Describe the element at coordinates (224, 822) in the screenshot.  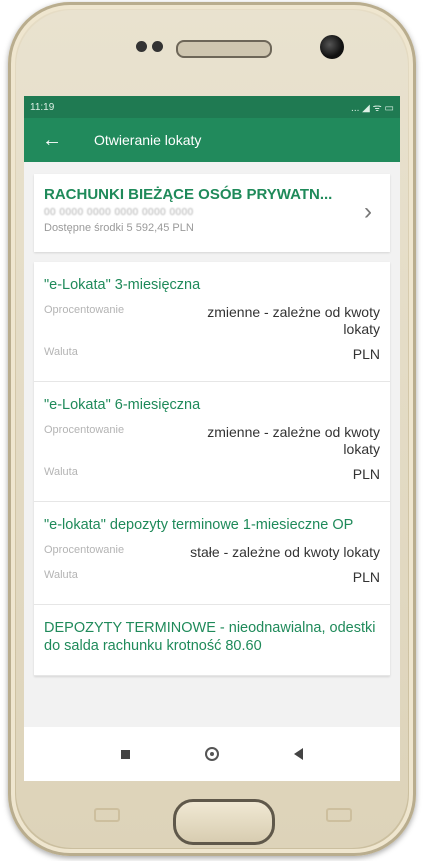
I see `home-button` at that location.